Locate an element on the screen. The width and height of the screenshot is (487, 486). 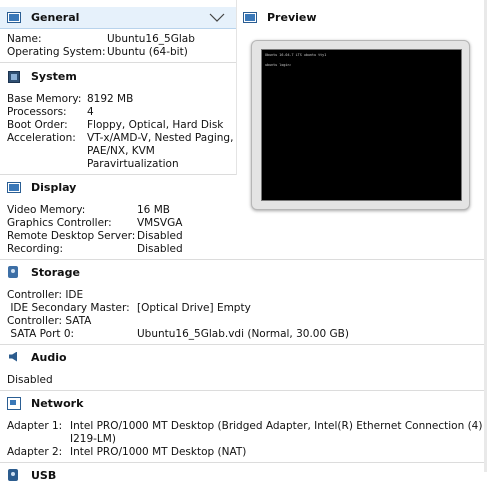
audio-title: Audio is located at coordinates (49, 357).